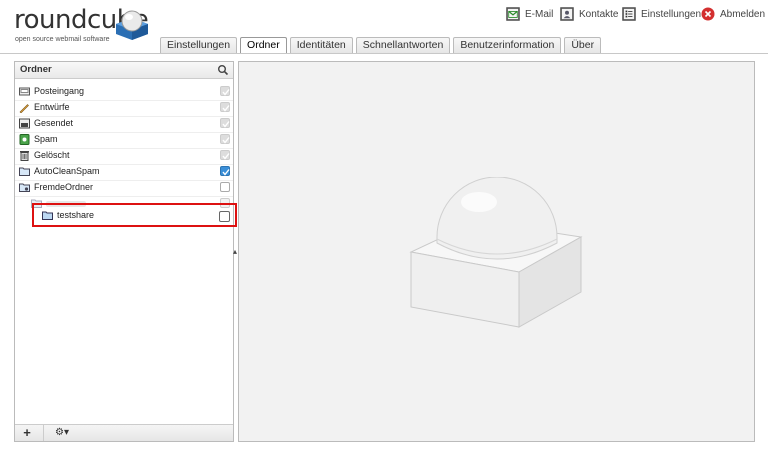 The width and height of the screenshot is (768, 455). What do you see at coordinates (52, 107) in the screenshot?
I see `folder-label: Entwürfe` at bounding box center [52, 107].